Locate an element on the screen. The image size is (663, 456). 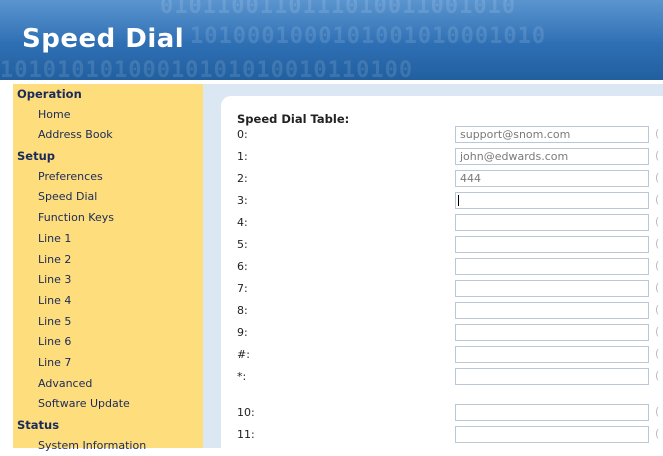
nav-item-line-7: Line 7 is located at coordinates (108, 363).